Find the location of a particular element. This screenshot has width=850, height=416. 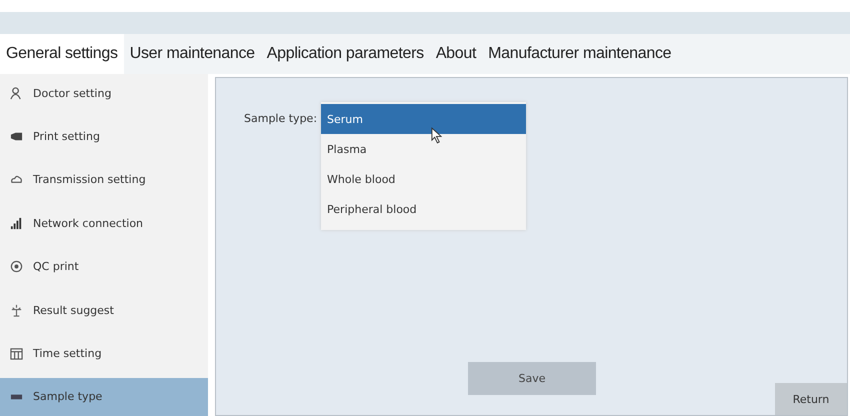

sidebar-item: Time setting is located at coordinates (104, 353).